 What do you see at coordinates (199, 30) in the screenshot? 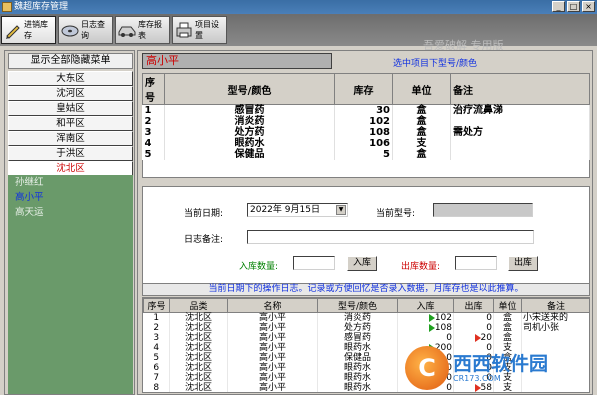
I see `project-settings-button: 项目设置` at bounding box center [199, 30].